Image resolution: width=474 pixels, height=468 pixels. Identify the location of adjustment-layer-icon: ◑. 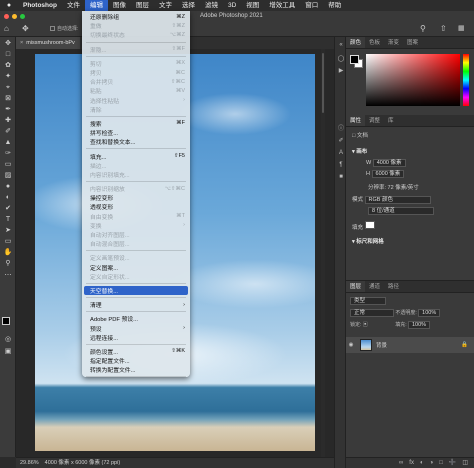
(432, 463).